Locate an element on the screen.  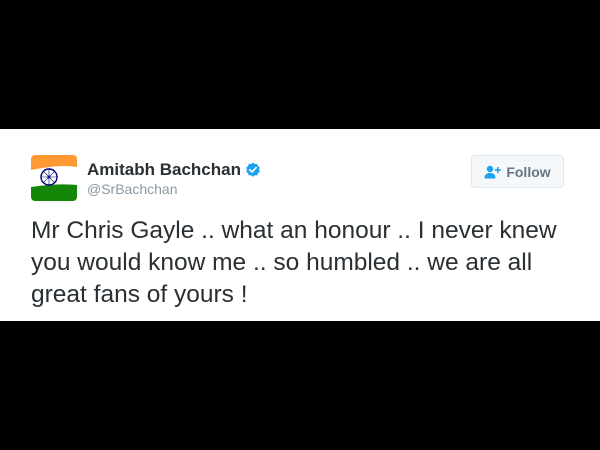
author-name: Amitabh Bachchan is located at coordinates (174, 170).